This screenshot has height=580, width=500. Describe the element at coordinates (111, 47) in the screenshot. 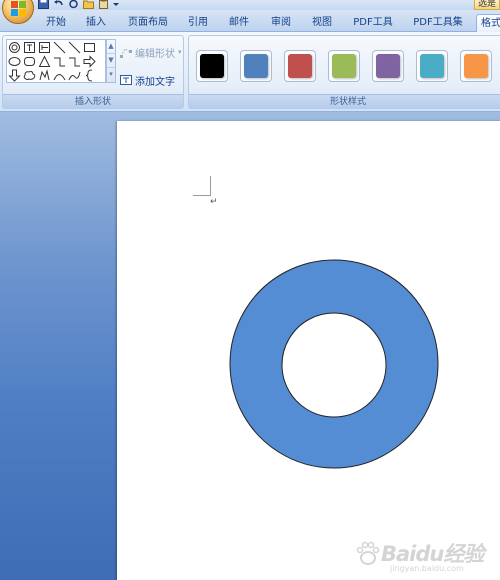

I see `gallery-scroll-up-icon: ▲` at that location.